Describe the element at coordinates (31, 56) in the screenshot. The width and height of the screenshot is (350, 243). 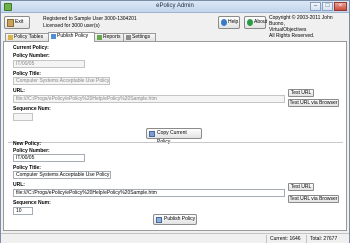
I see `current-policy-number-label: Policy Number:` at that location.